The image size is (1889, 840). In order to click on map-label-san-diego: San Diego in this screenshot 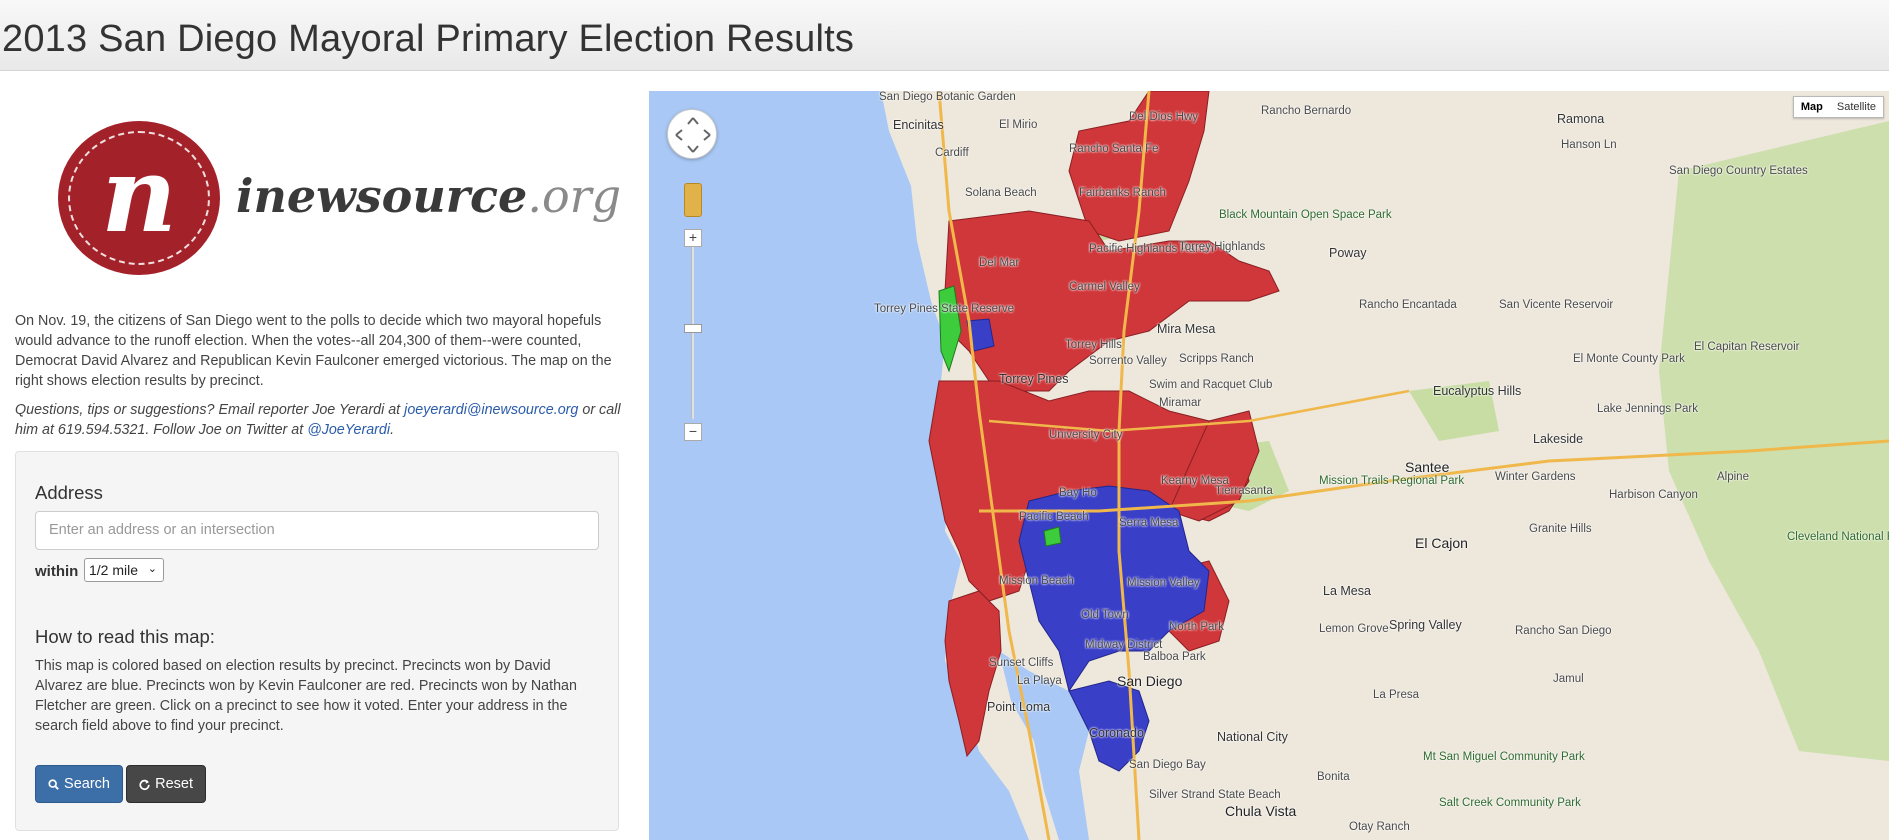, I will do `click(1150, 681)`.